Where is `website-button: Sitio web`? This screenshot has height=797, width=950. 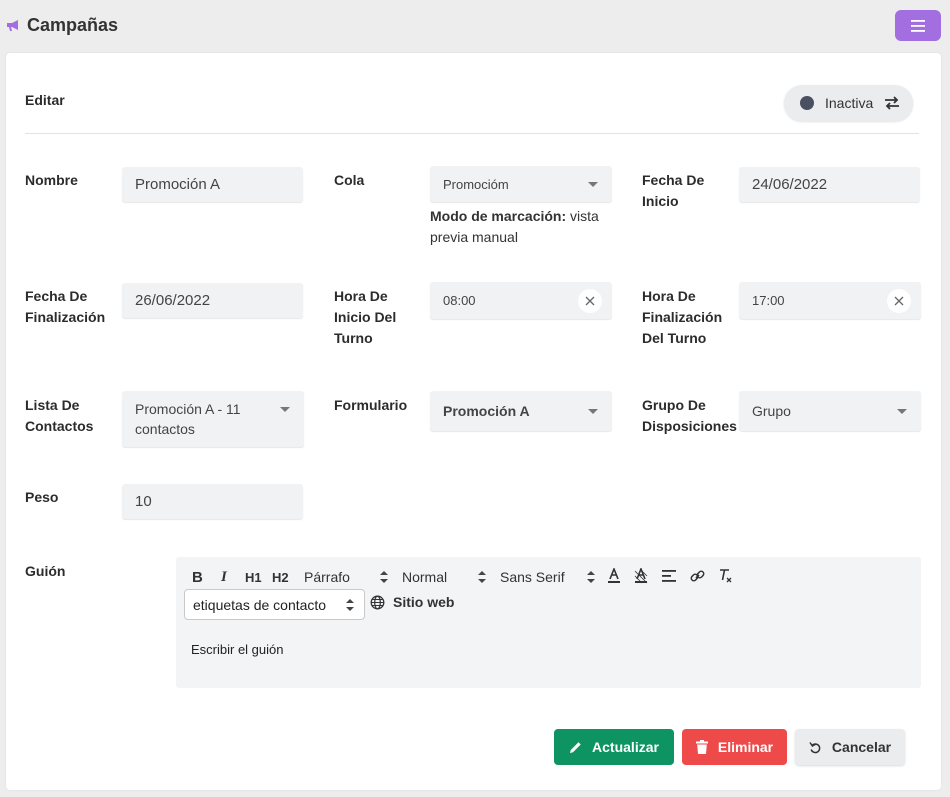
website-button: Sitio web is located at coordinates (412, 602).